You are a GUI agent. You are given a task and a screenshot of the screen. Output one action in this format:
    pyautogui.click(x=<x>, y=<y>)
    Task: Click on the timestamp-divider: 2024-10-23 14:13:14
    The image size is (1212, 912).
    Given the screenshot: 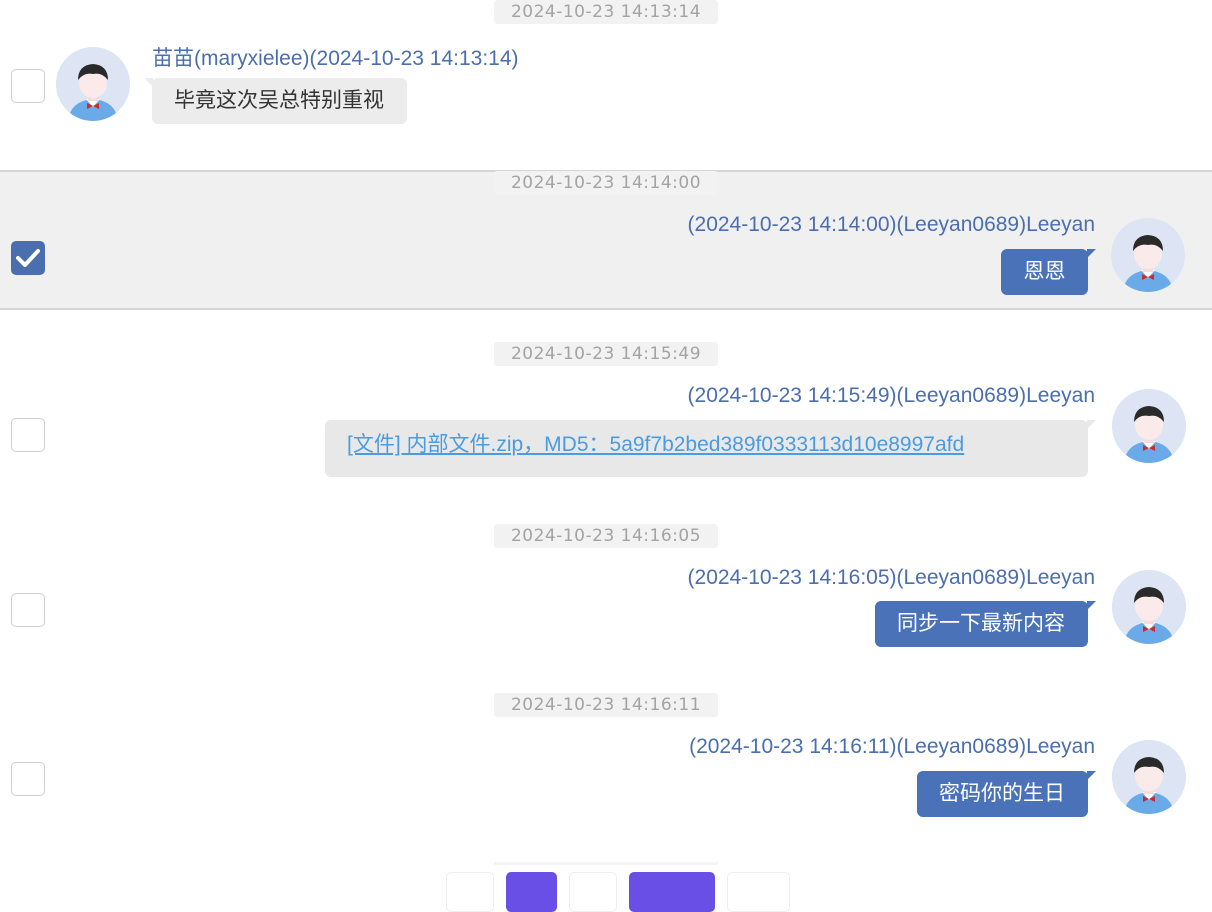 What is the action you would take?
    pyautogui.click(x=606, y=12)
    